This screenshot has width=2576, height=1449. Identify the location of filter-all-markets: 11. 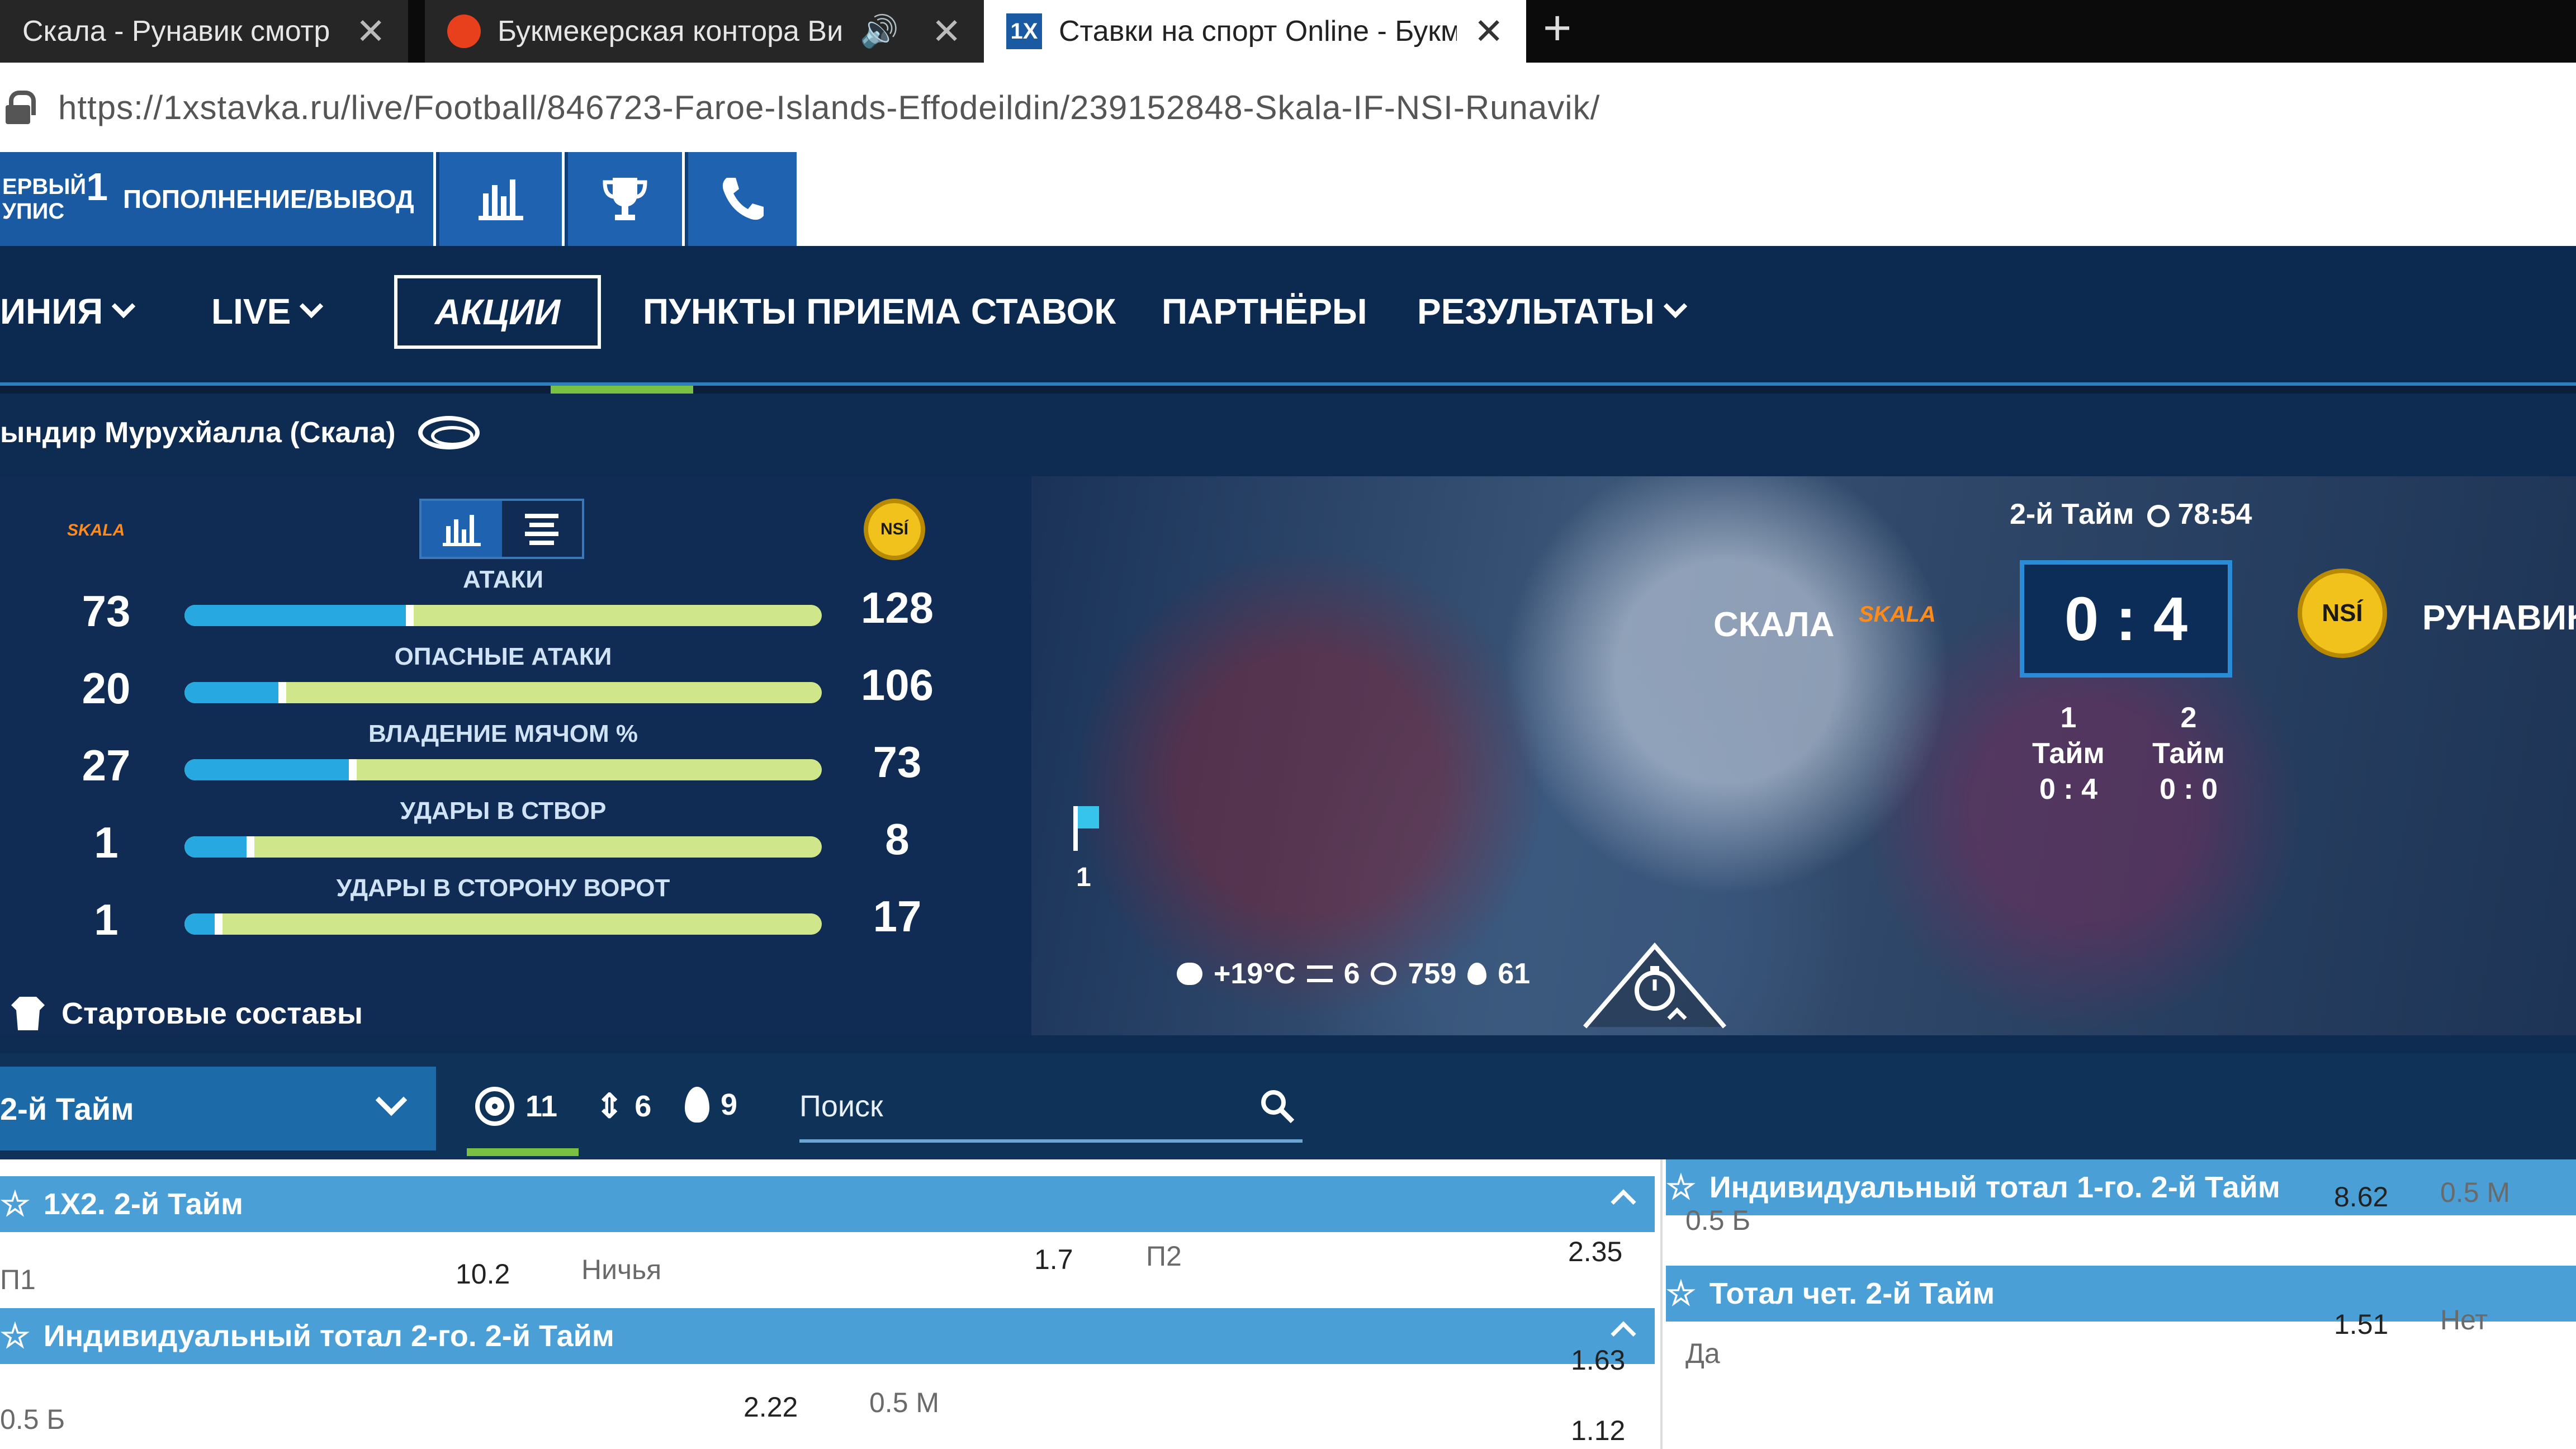
(516, 1106).